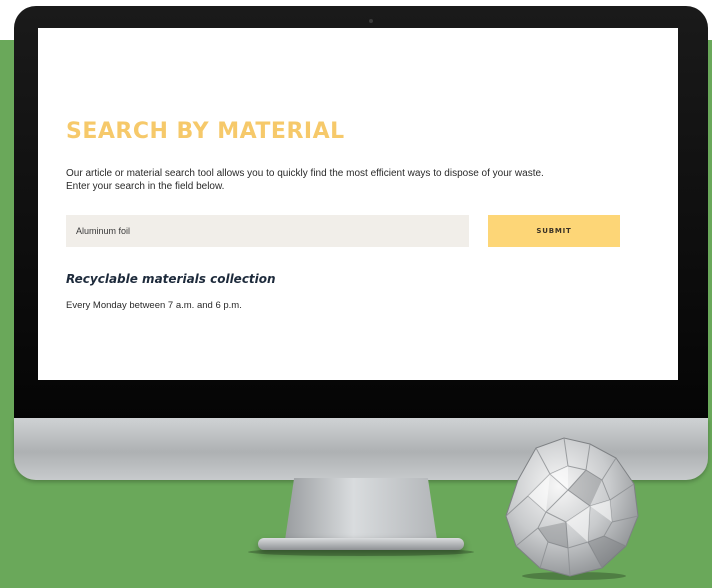  Describe the element at coordinates (267, 231) in the screenshot. I see `search-input` at that location.